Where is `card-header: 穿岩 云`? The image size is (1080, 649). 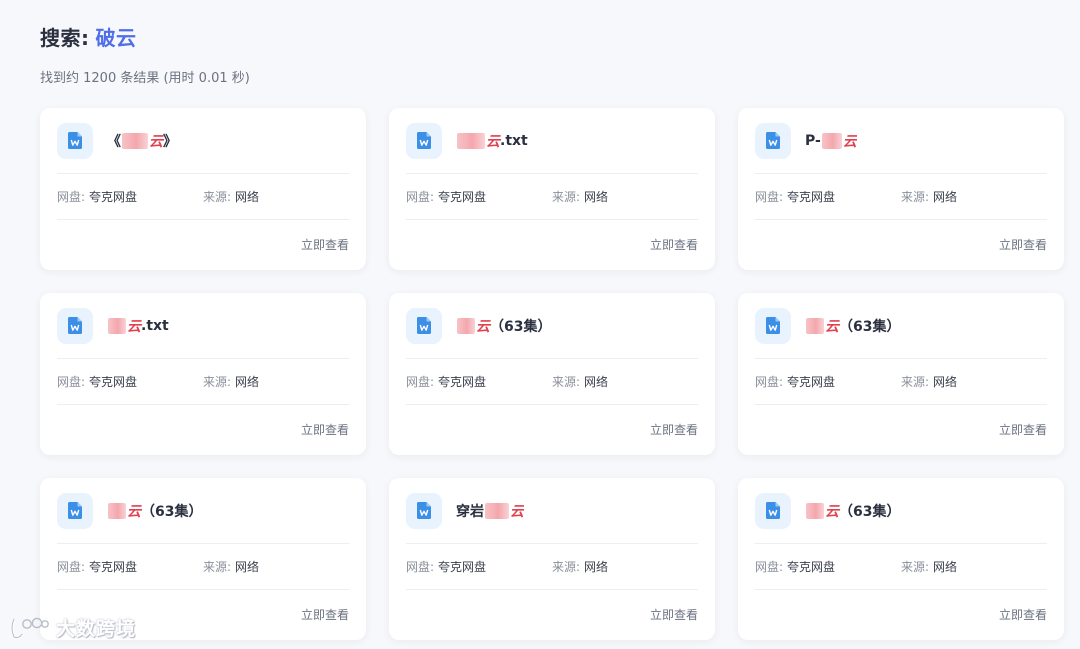 card-header: 穿岩 云 is located at coordinates (552, 511).